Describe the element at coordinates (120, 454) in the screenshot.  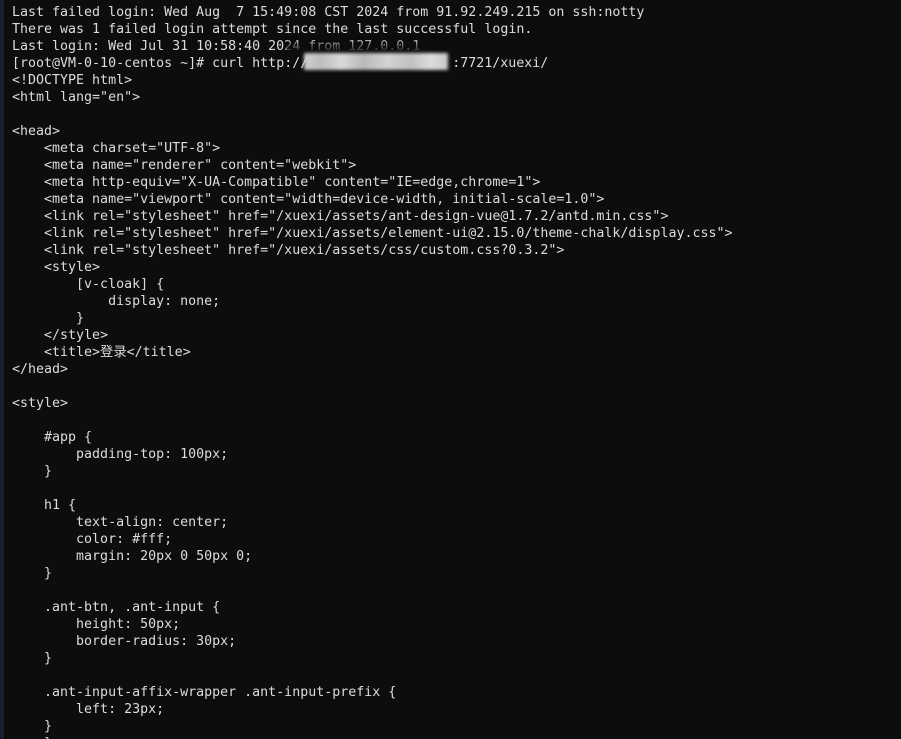
I see `output-line: padding-top: 100px;` at that location.